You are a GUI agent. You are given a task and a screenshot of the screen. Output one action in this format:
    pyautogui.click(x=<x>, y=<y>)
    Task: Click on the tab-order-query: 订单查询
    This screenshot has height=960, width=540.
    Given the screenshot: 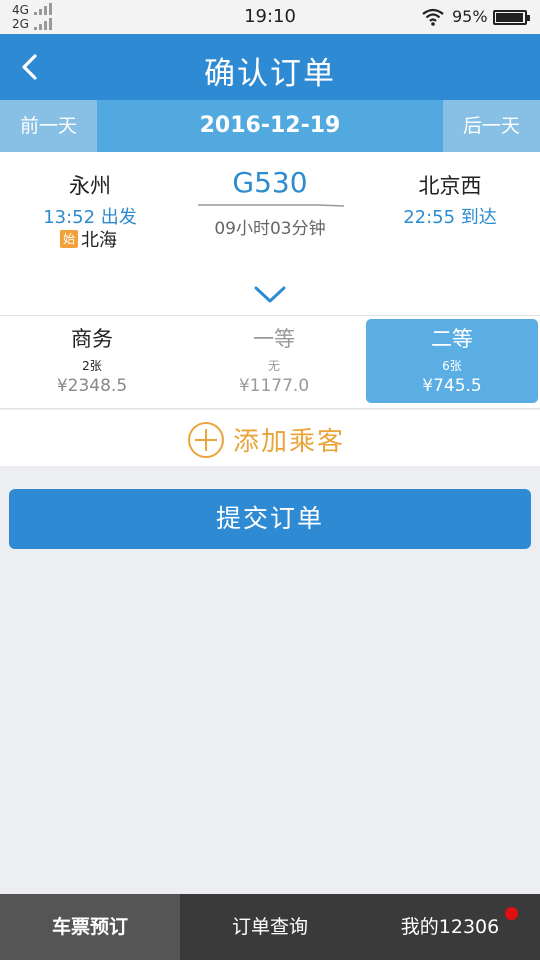 What is the action you would take?
    pyautogui.click(x=270, y=927)
    